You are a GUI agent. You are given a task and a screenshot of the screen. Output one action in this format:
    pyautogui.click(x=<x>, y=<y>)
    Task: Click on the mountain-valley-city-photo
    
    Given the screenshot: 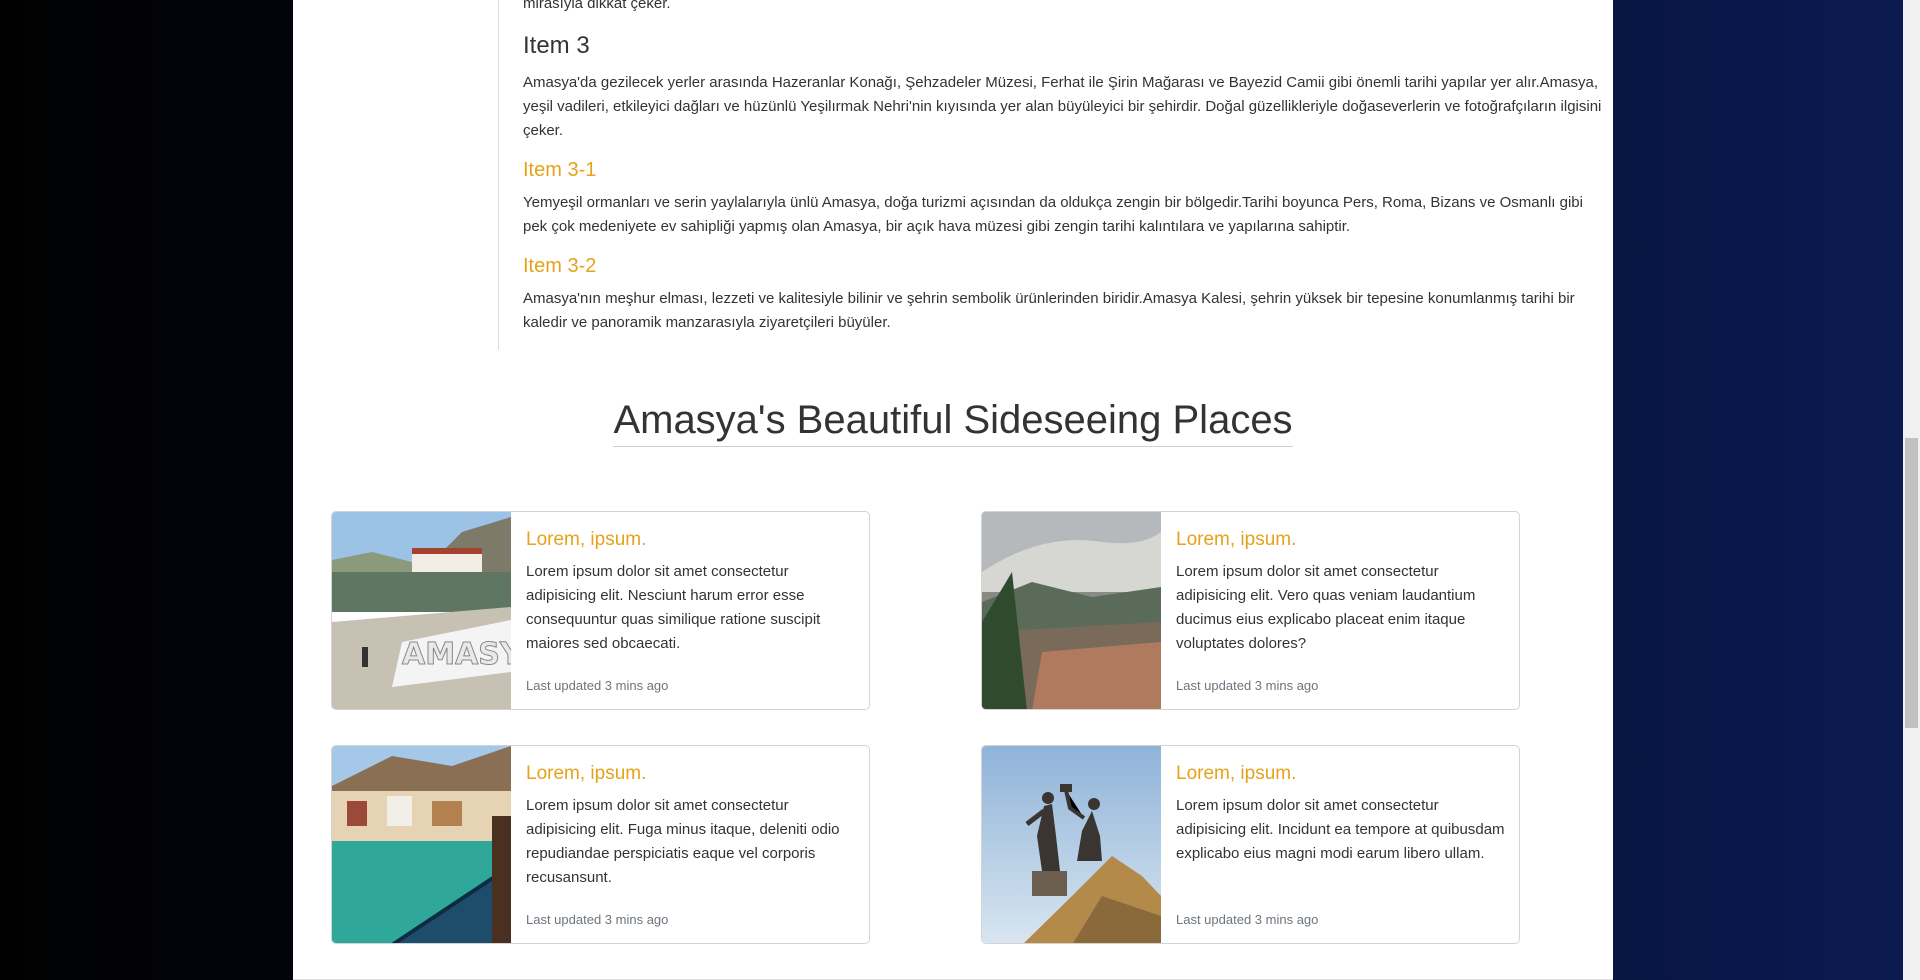 What is the action you would take?
    pyautogui.click(x=1071, y=610)
    